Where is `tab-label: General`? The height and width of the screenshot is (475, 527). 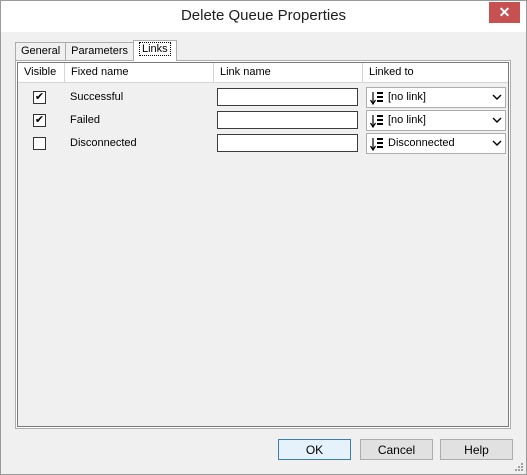
tab-label: General is located at coordinates (41, 51).